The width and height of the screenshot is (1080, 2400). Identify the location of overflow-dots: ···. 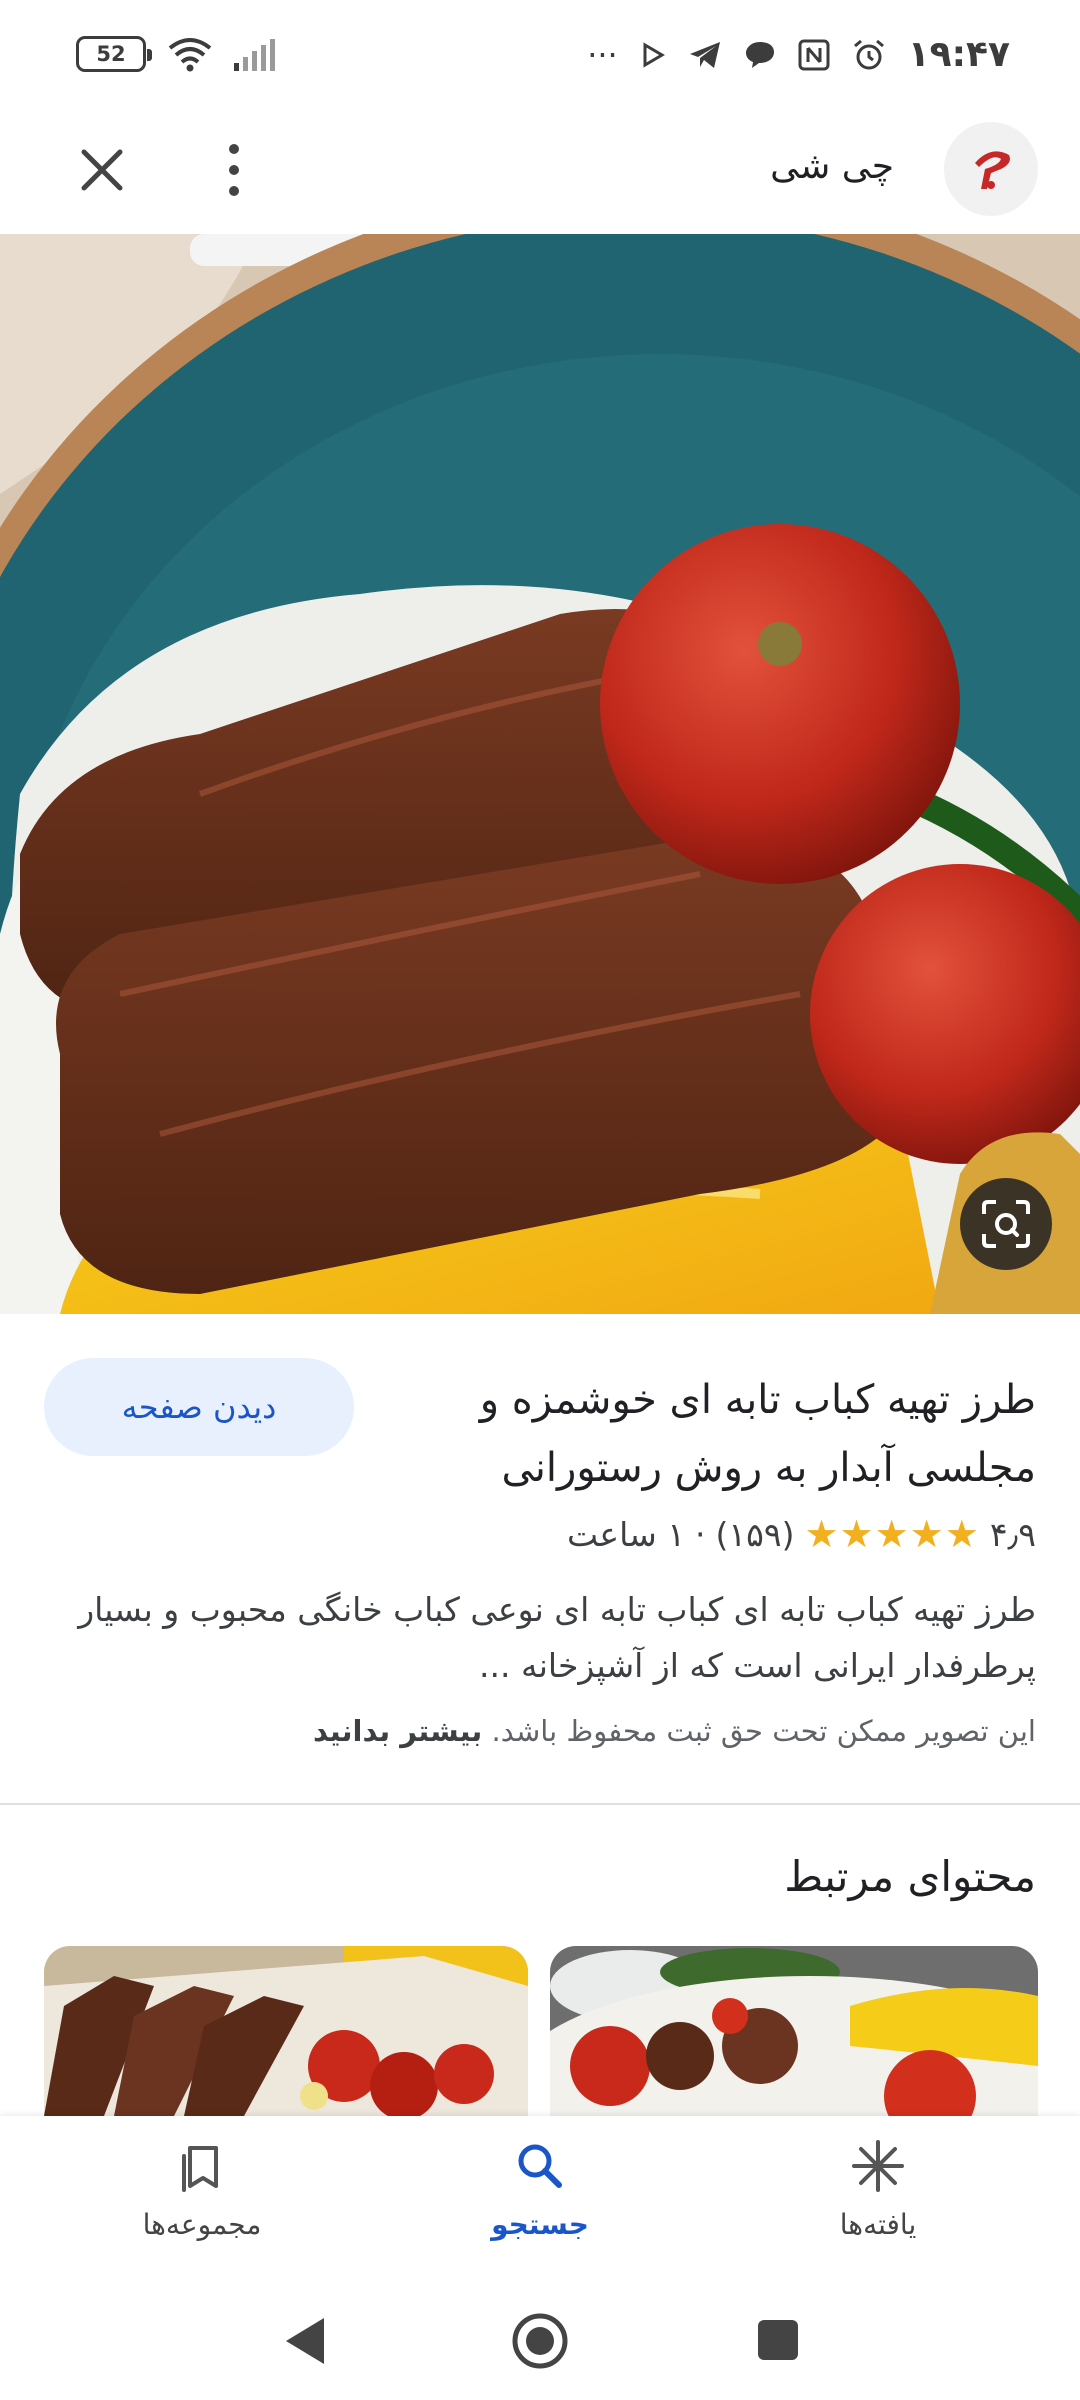
(602, 54).